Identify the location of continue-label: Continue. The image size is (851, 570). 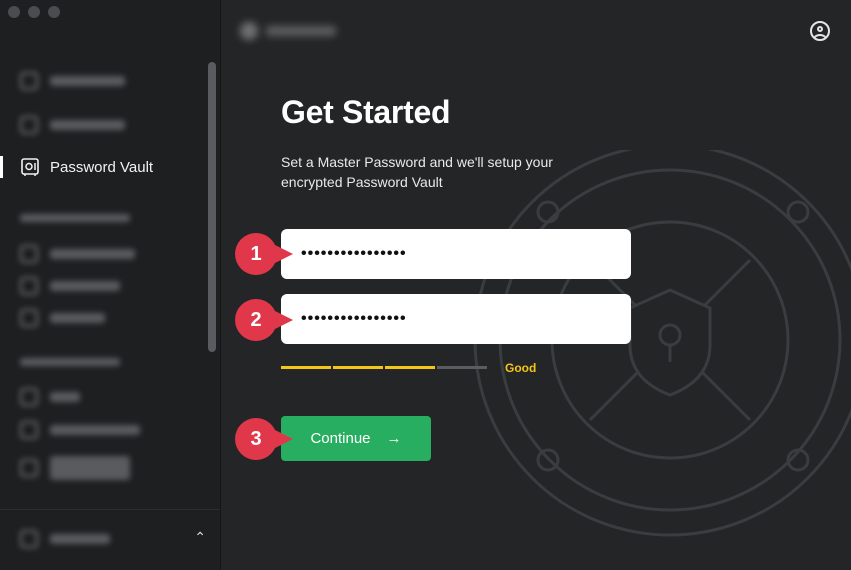
(340, 438).